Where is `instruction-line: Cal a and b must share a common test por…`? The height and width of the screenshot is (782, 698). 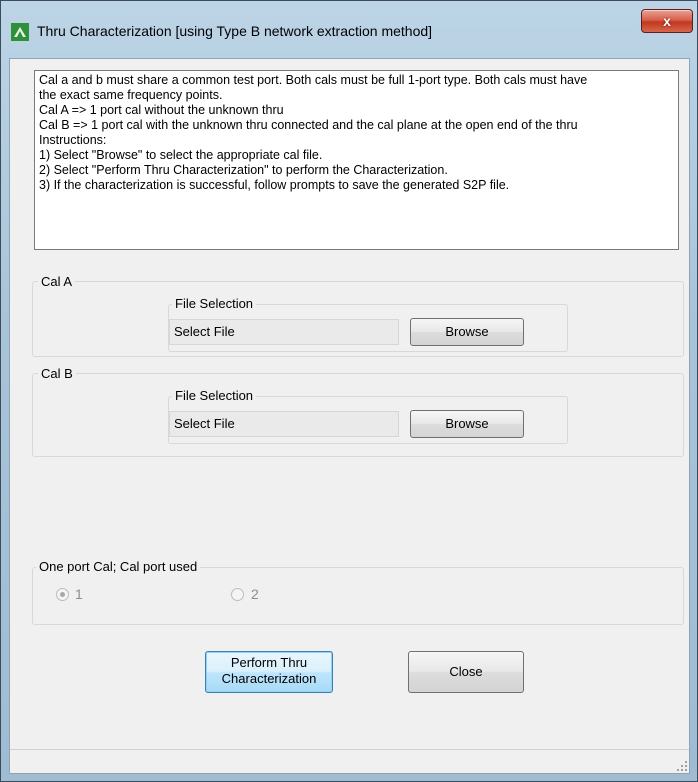
instruction-line: Cal a and b must share a common test por… is located at coordinates (313, 80).